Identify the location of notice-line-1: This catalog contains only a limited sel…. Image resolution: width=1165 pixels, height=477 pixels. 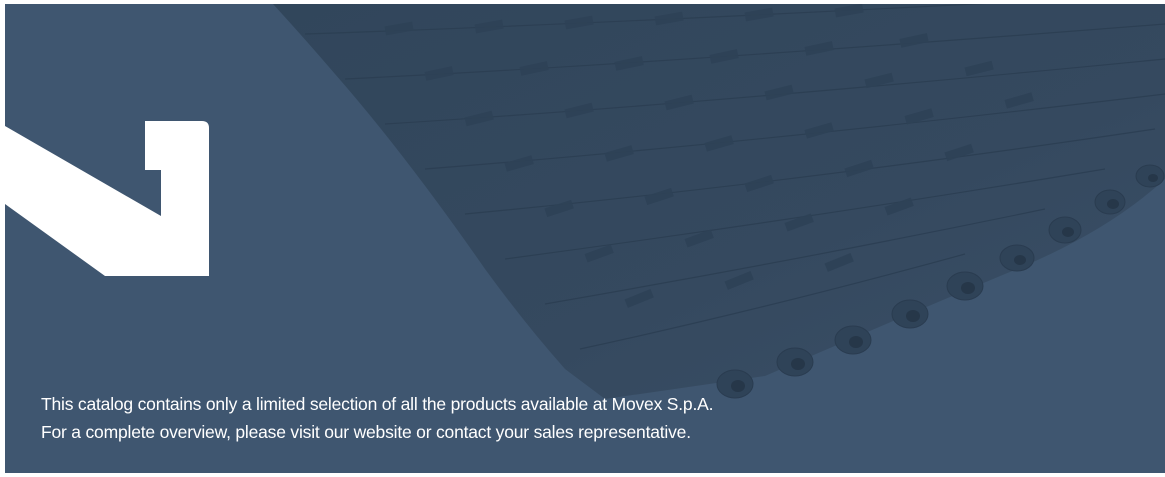
(377, 404).